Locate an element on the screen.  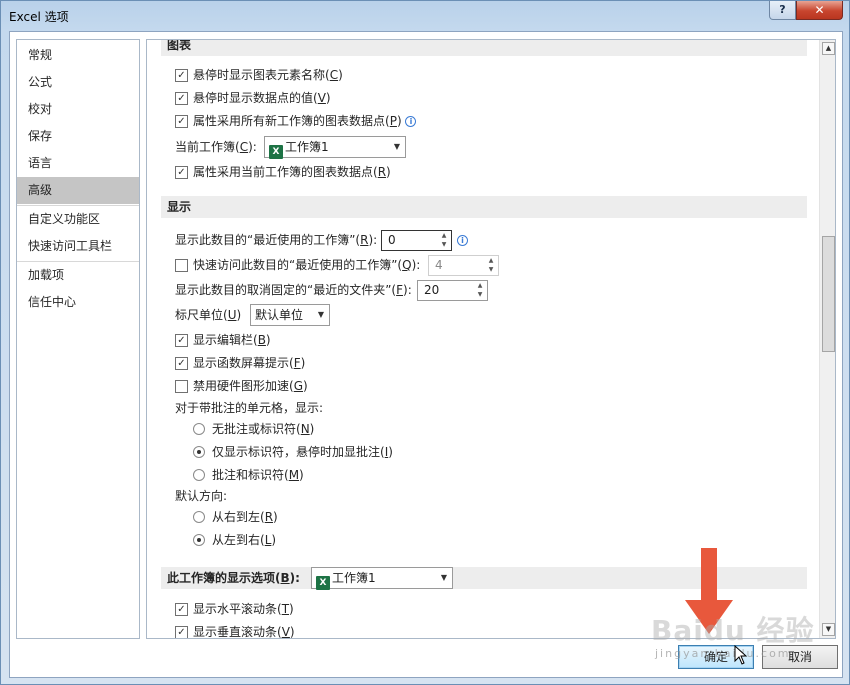
ruler-units-dropdown: 默认单位 ▼ is located at coordinates (290, 315).